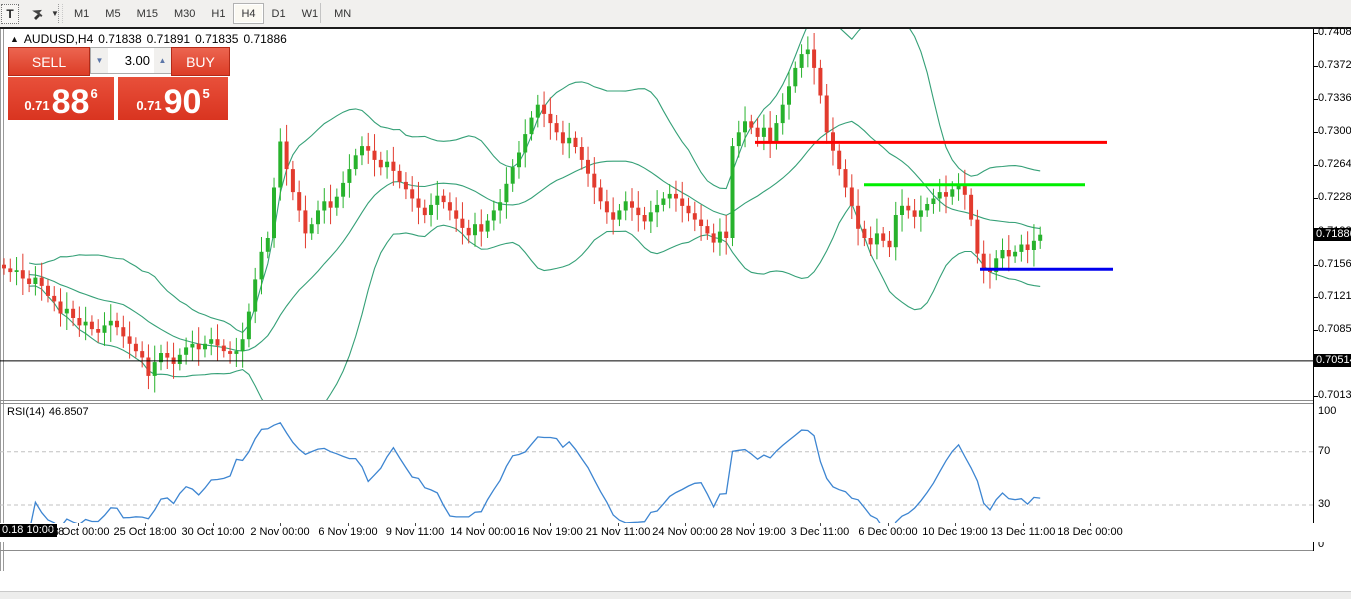 The image size is (1351, 599). Describe the element at coordinates (1332, 234) in the screenshot. I see `current-price-badge: 0.71886` at that location.